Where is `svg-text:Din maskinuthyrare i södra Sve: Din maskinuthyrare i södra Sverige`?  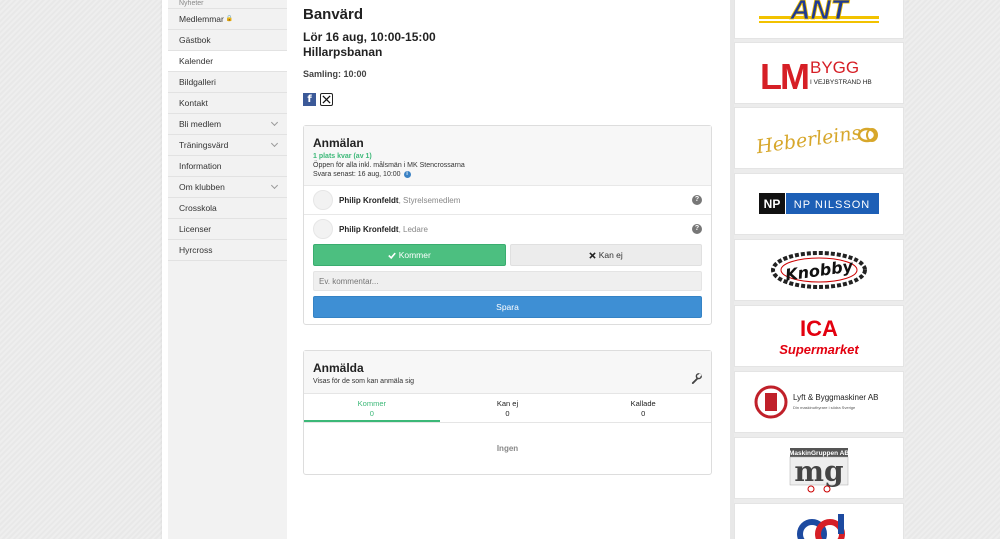
svg-text:Din maskinuthyrare i södra Sve: Din maskinuthyrare i södra Sverige is located at coordinates (824, 407).